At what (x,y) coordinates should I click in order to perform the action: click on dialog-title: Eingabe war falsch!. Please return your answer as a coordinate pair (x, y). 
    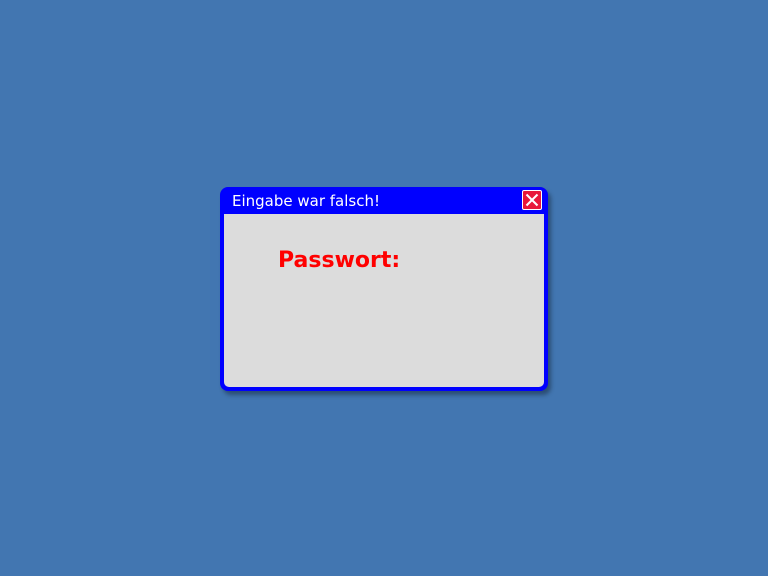
    Looking at the image, I should click on (306, 201).